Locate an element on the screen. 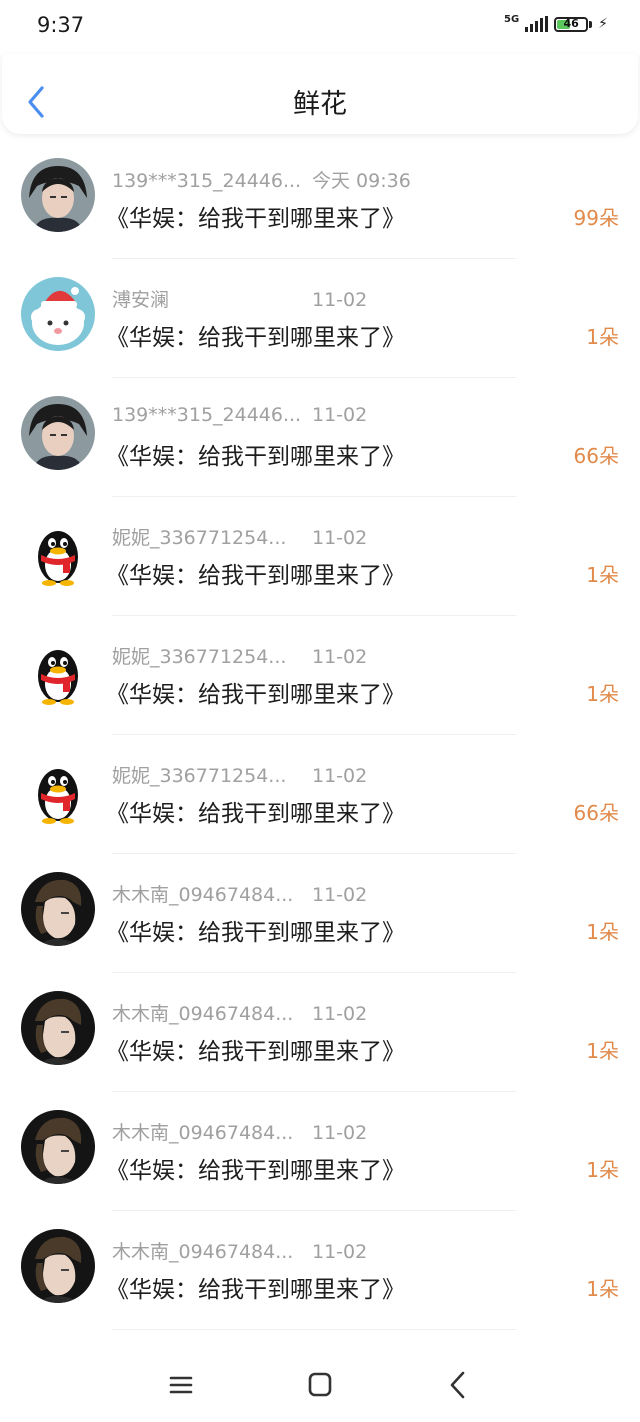 The image size is (640, 1422). item-meta: 溥安澜 11-02 is located at coordinates (239, 298).